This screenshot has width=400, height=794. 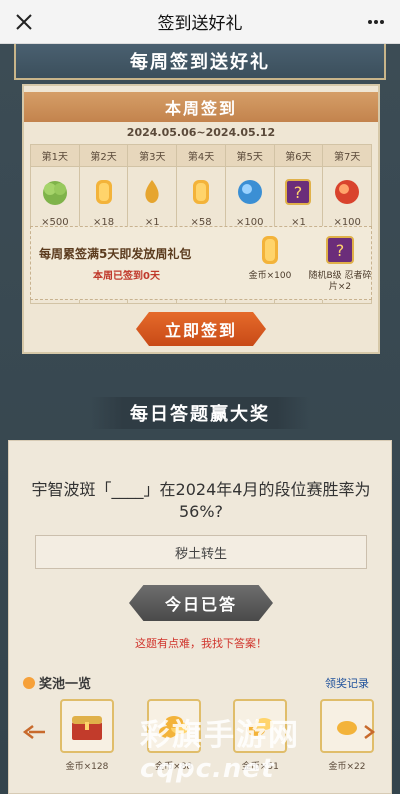 What do you see at coordinates (29, 682) in the screenshot?
I see `coin-dot-icon` at bounding box center [29, 682].